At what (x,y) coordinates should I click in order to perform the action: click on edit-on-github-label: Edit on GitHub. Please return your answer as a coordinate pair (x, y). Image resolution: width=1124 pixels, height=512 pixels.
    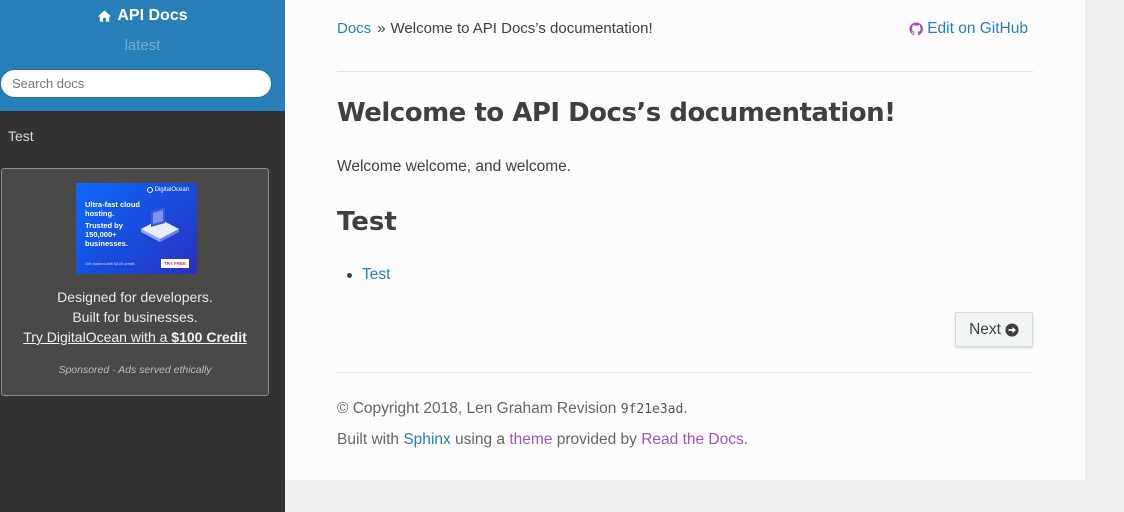
    Looking at the image, I should click on (977, 28).